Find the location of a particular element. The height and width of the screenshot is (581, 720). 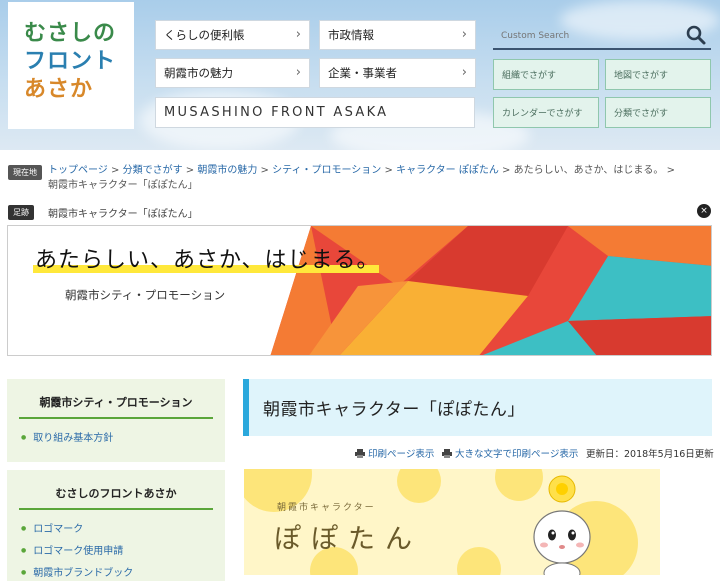

search-input is located at coordinates (591, 36).